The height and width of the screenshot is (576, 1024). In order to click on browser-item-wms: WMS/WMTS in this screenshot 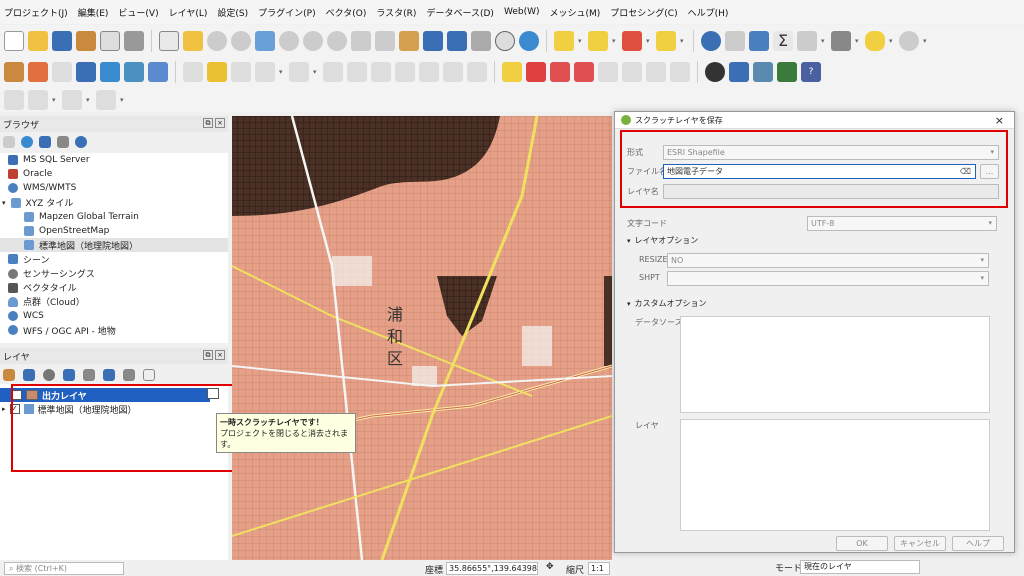, I will do `click(114, 188)`.